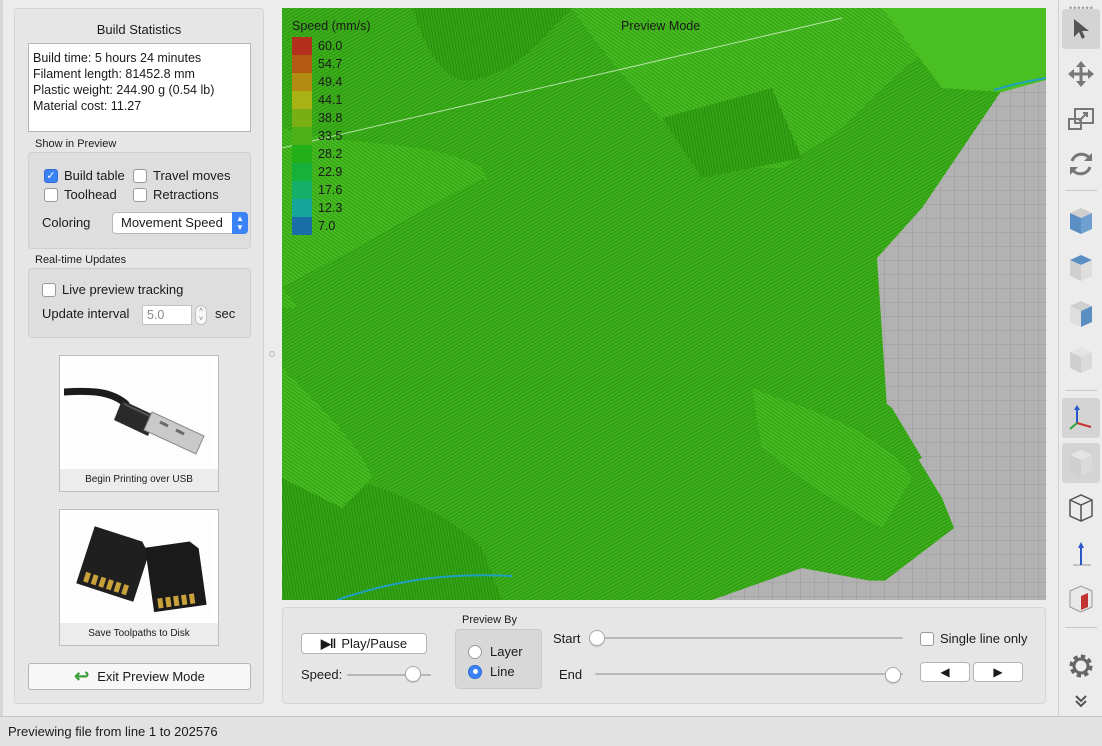 This screenshot has height=746, width=1102. I want to click on legend-entry: 44.1, so click(331, 100).